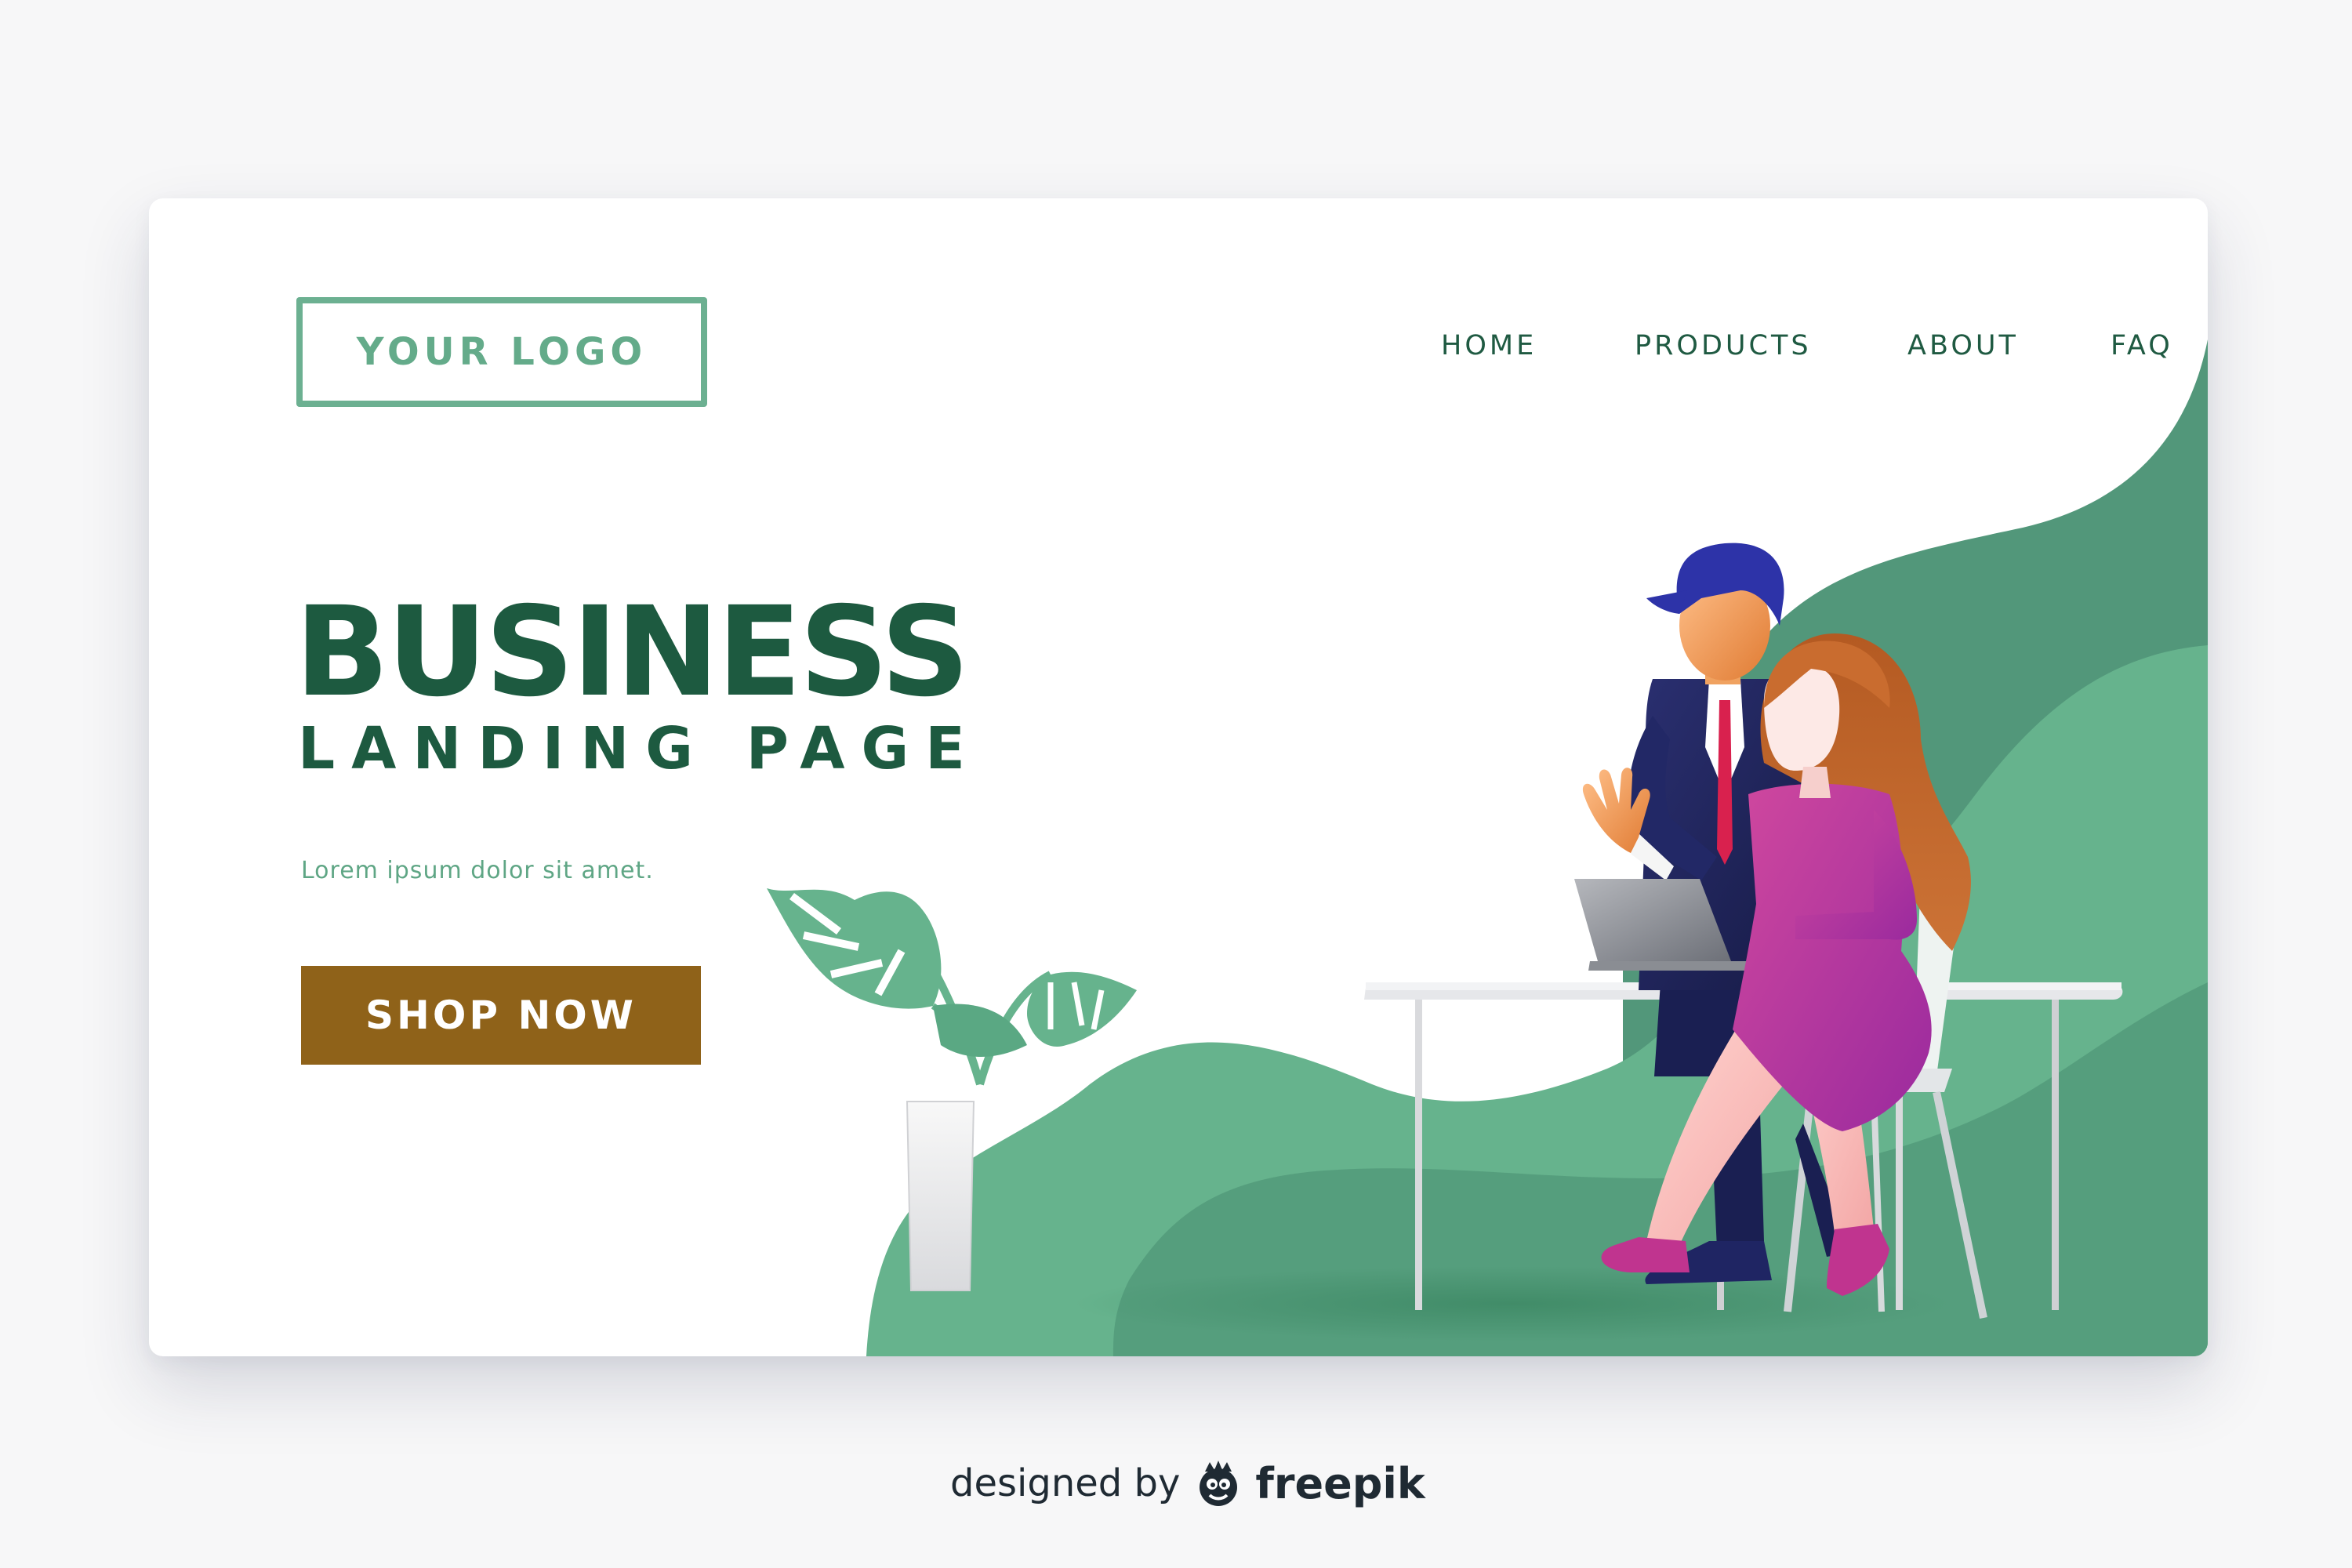 This screenshot has width=2352, height=1568. I want to click on logo: YOUR LOGO, so click(502, 352).